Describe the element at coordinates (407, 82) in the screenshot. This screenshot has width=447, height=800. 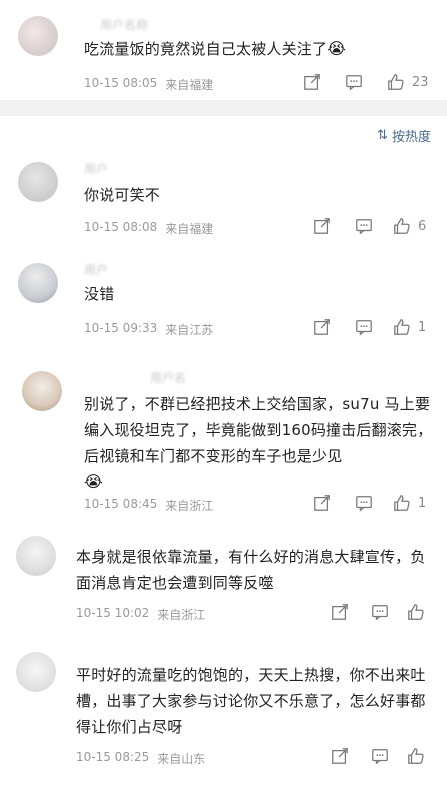
I see `like-button: 23` at that location.